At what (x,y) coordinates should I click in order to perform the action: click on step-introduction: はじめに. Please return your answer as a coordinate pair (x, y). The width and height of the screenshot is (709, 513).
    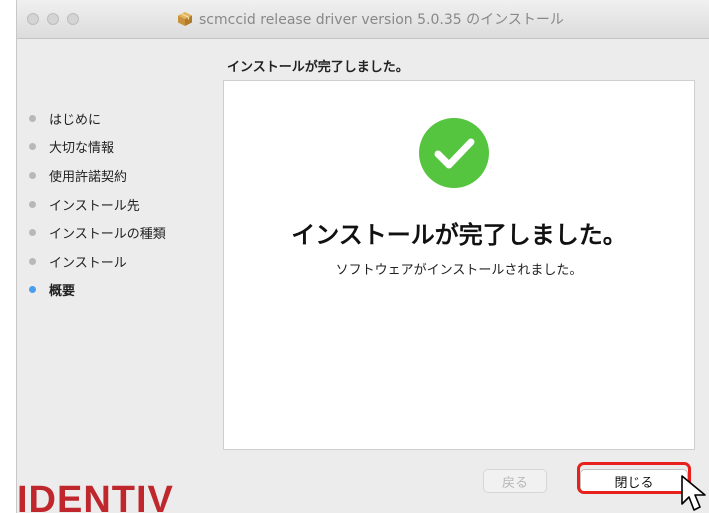
    Looking at the image, I should click on (97, 118).